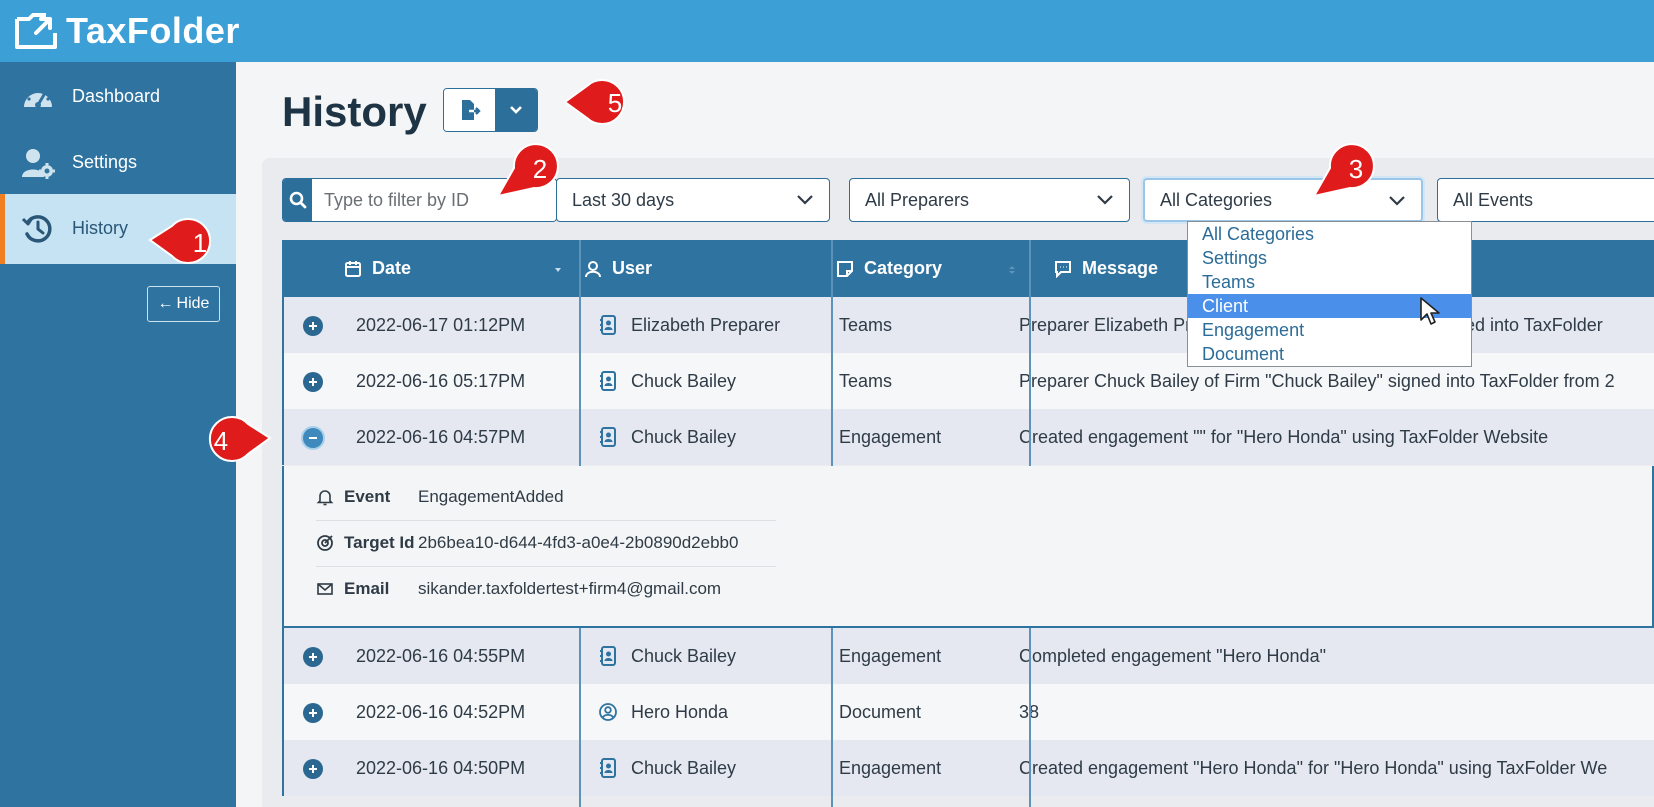 This screenshot has height=807, width=1654. I want to click on calendar-icon, so click(353, 268).